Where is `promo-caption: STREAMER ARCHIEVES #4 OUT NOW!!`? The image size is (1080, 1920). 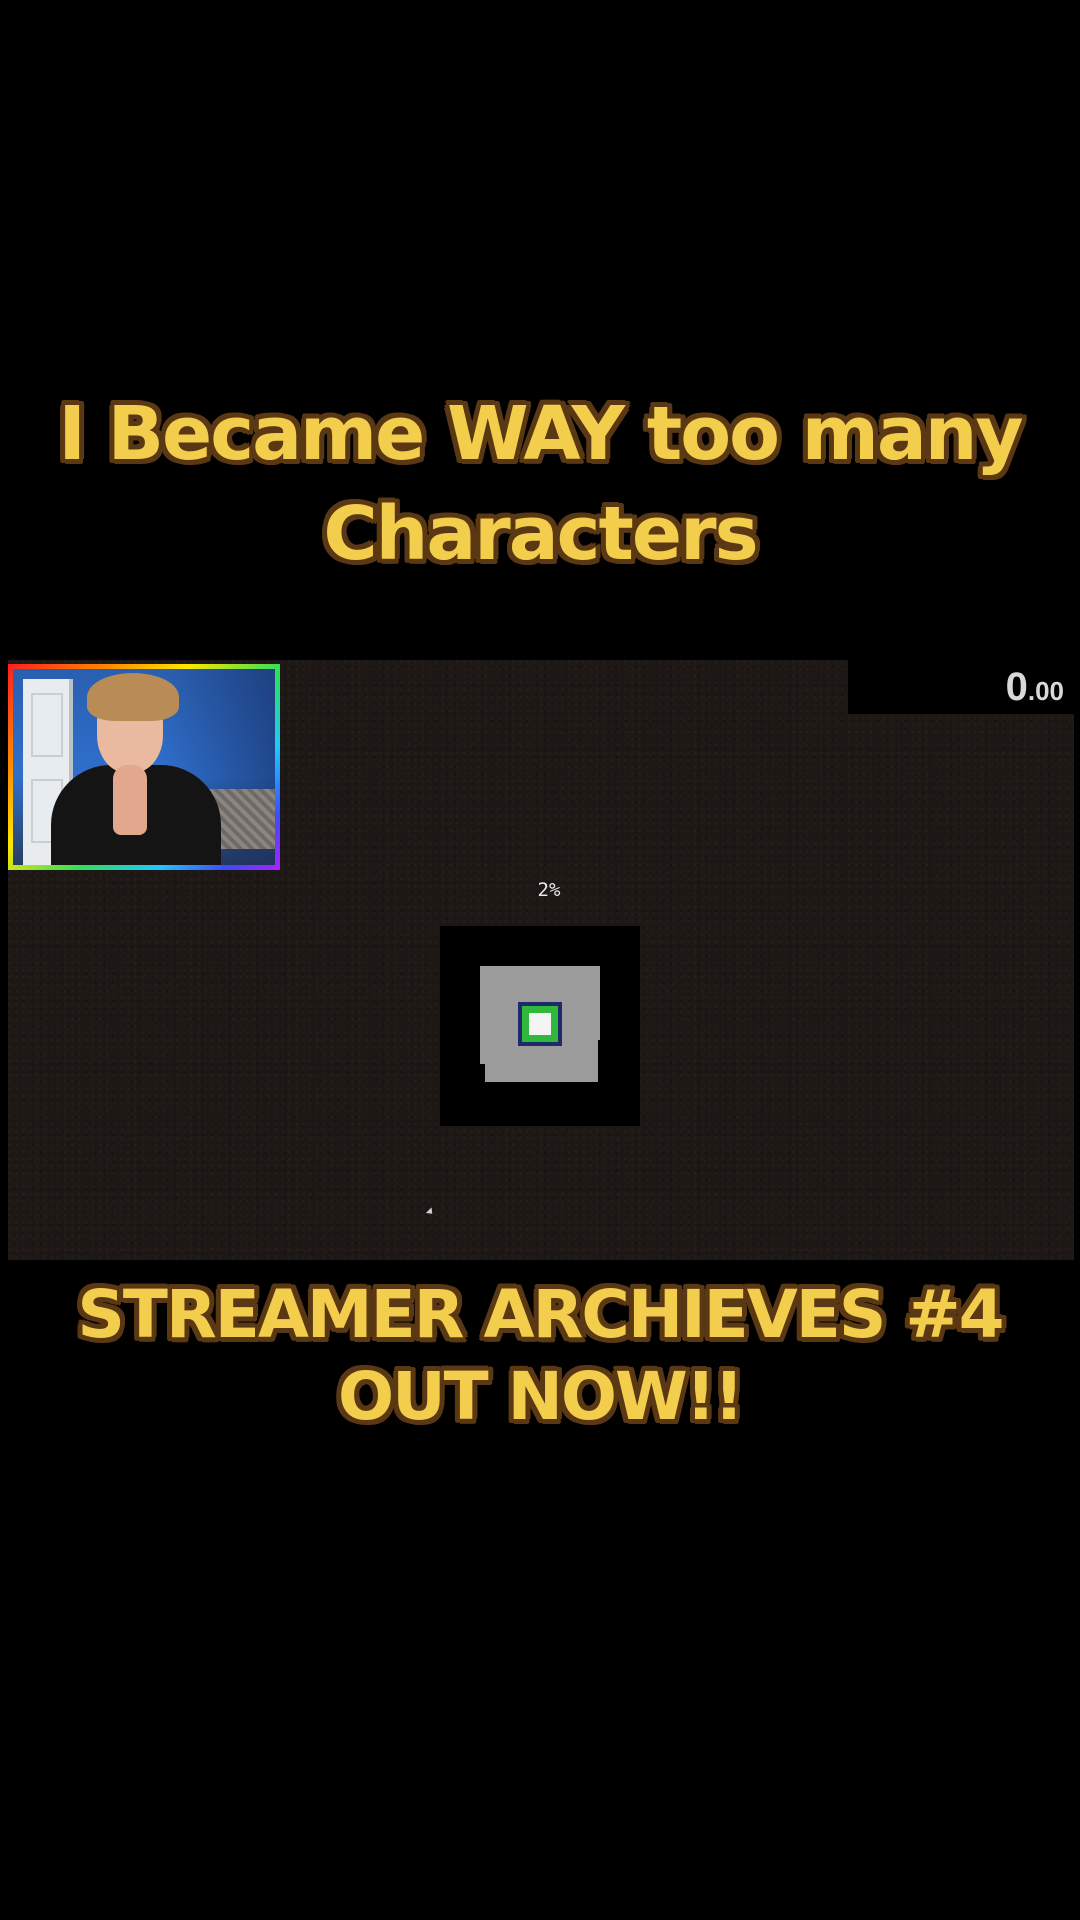
promo-caption: STREAMER ARCHIEVES #4 OUT NOW!! is located at coordinates (540, 1356).